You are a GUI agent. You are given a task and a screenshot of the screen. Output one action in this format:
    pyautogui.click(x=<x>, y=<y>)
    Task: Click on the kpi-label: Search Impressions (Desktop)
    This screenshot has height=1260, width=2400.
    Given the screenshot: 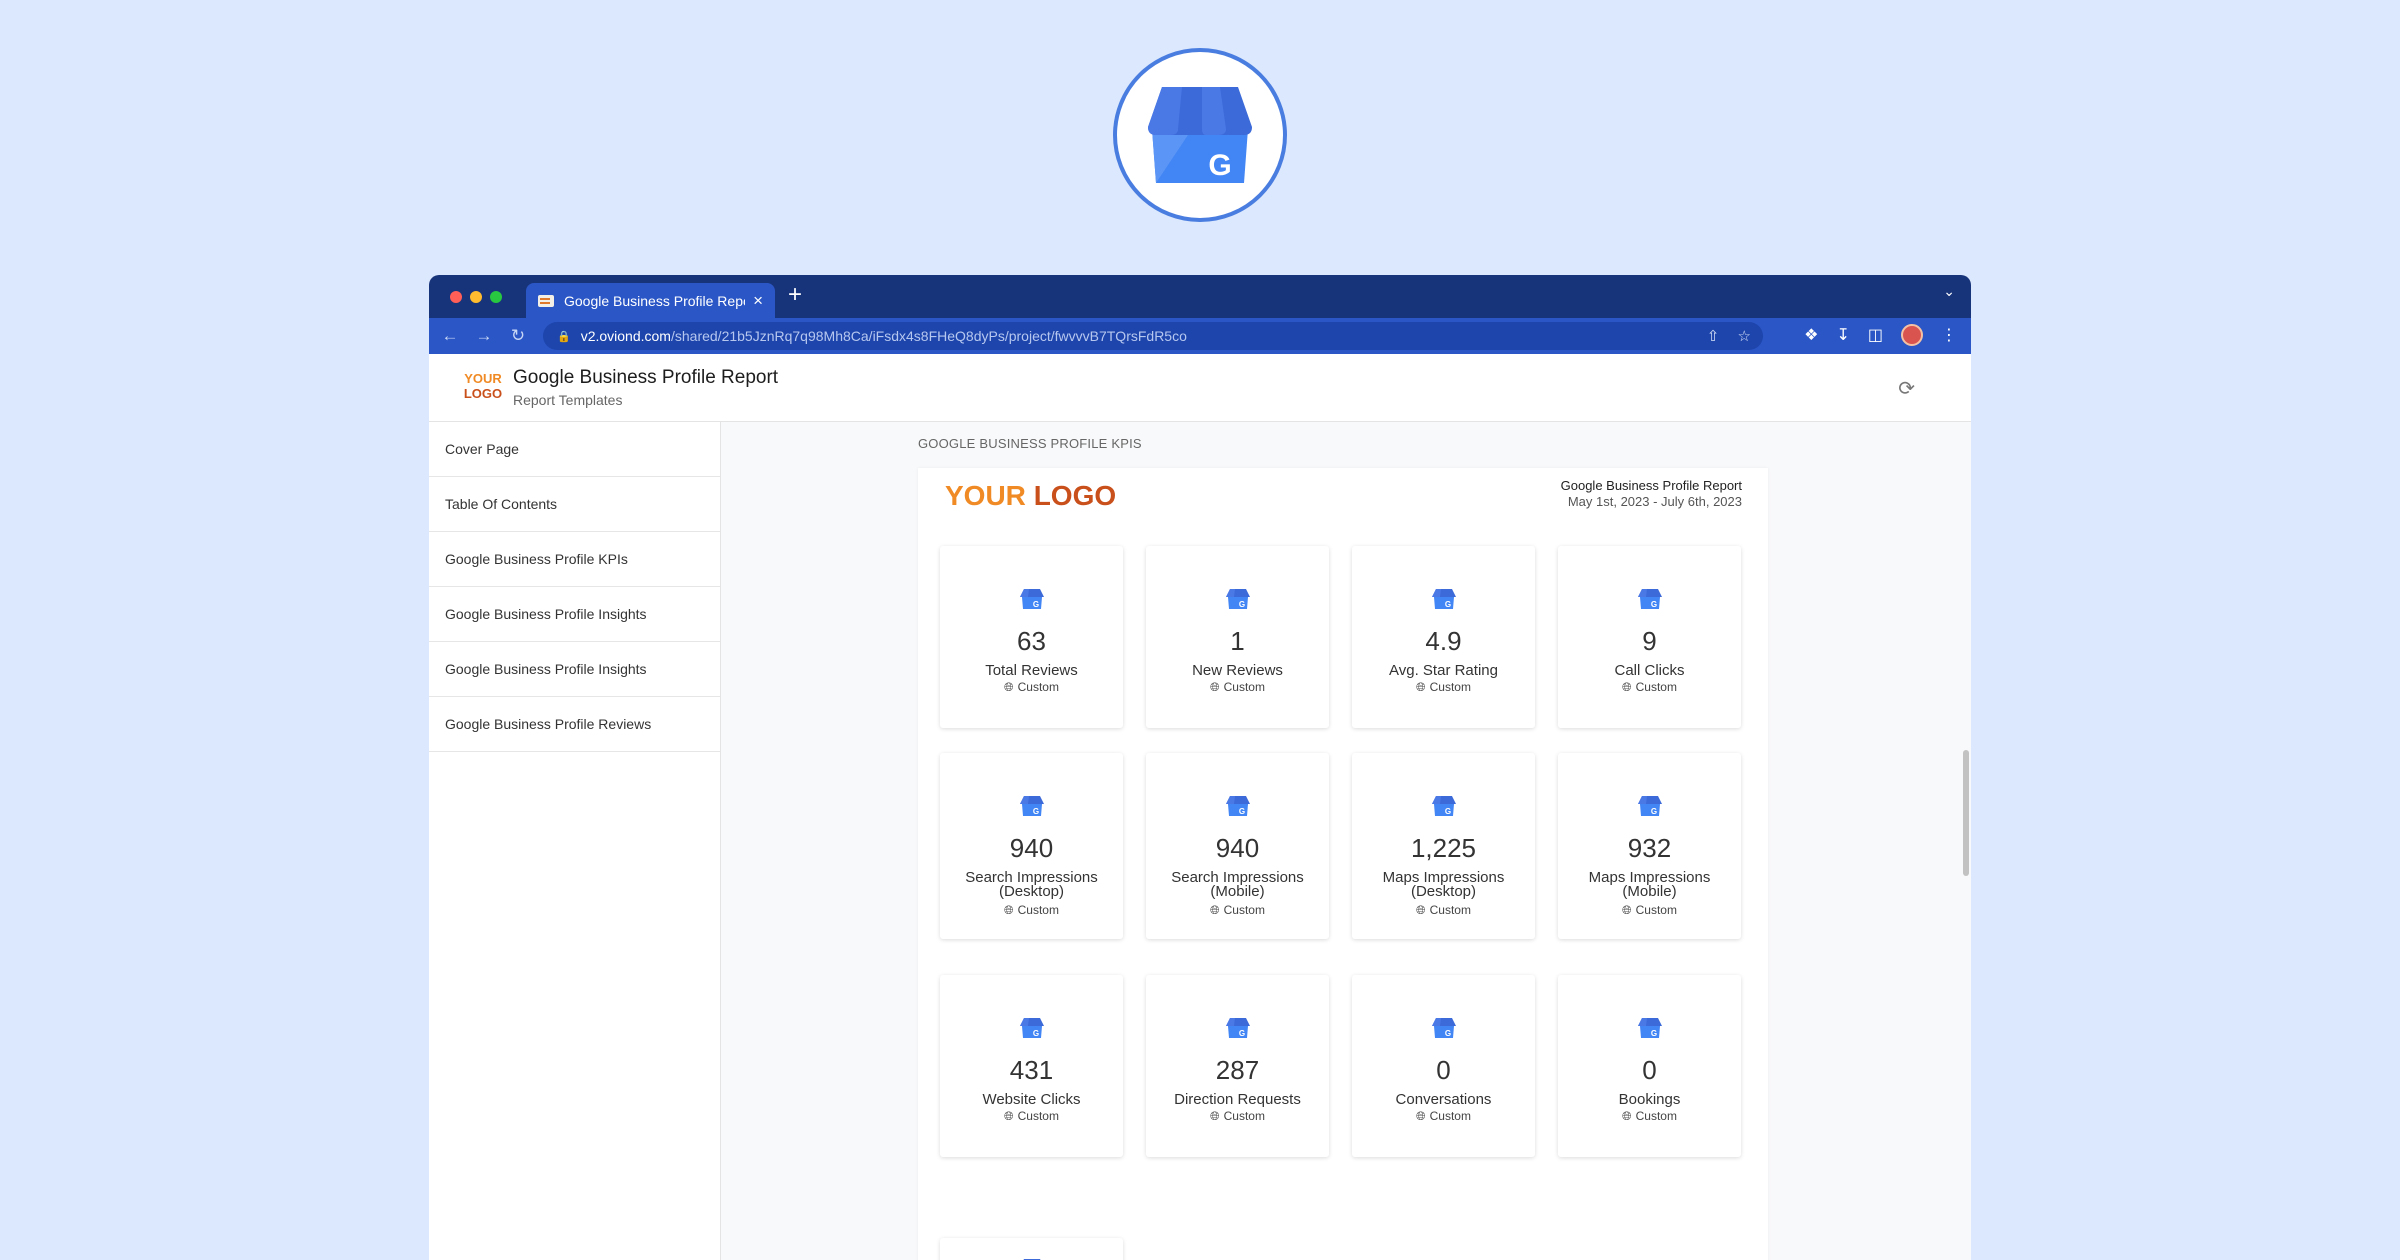 What is the action you would take?
    pyautogui.click(x=1031, y=884)
    